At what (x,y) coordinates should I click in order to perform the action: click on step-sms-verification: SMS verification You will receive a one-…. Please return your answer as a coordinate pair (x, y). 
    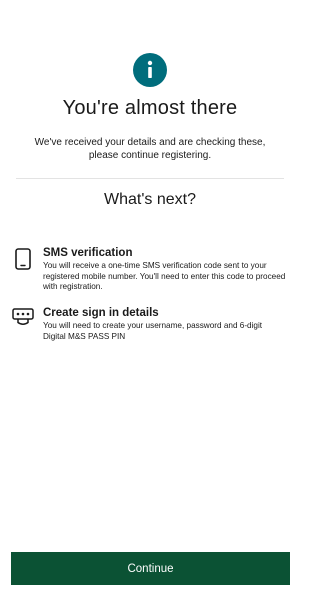
    Looking at the image, I should click on (148, 269).